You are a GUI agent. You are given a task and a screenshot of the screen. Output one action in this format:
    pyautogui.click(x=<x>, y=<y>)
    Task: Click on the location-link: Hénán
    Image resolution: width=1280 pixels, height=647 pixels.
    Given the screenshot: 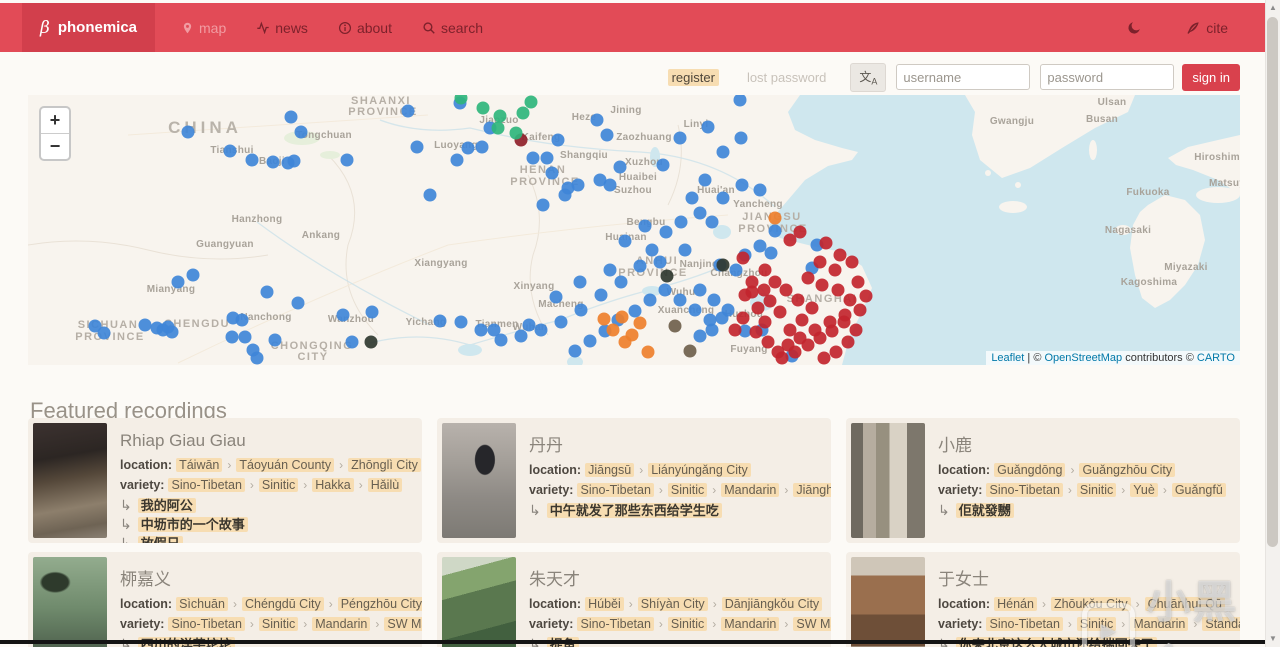 What is the action you would take?
    pyautogui.click(x=1015, y=604)
    